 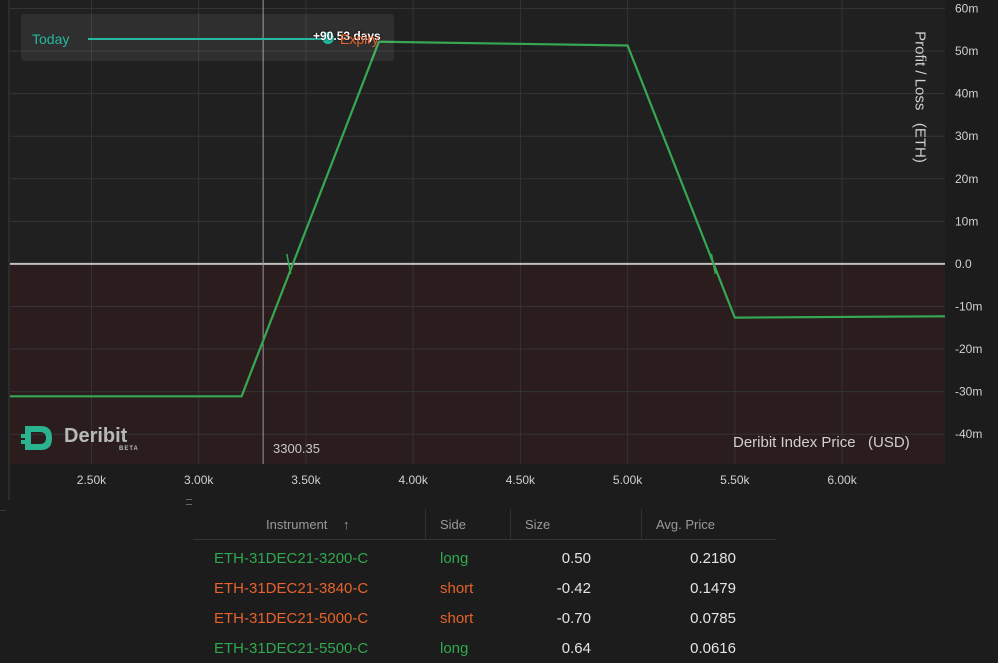 What do you see at coordinates (628, 480) in the screenshot?
I see `x-tick-label: 5.00k` at bounding box center [628, 480].